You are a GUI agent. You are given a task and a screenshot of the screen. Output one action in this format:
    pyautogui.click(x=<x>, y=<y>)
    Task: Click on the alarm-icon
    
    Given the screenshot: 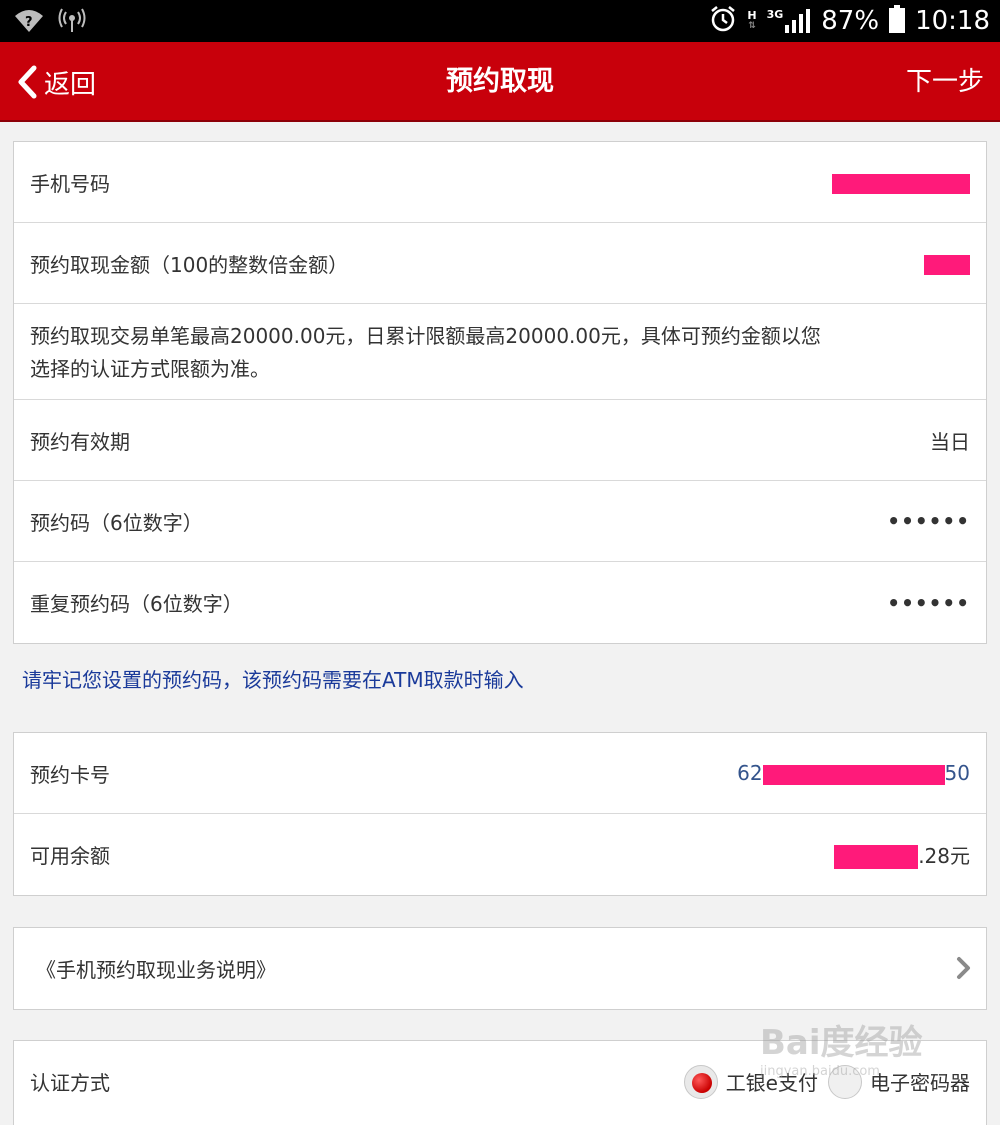 What is the action you would take?
    pyautogui.click(x=723, y=21)
    